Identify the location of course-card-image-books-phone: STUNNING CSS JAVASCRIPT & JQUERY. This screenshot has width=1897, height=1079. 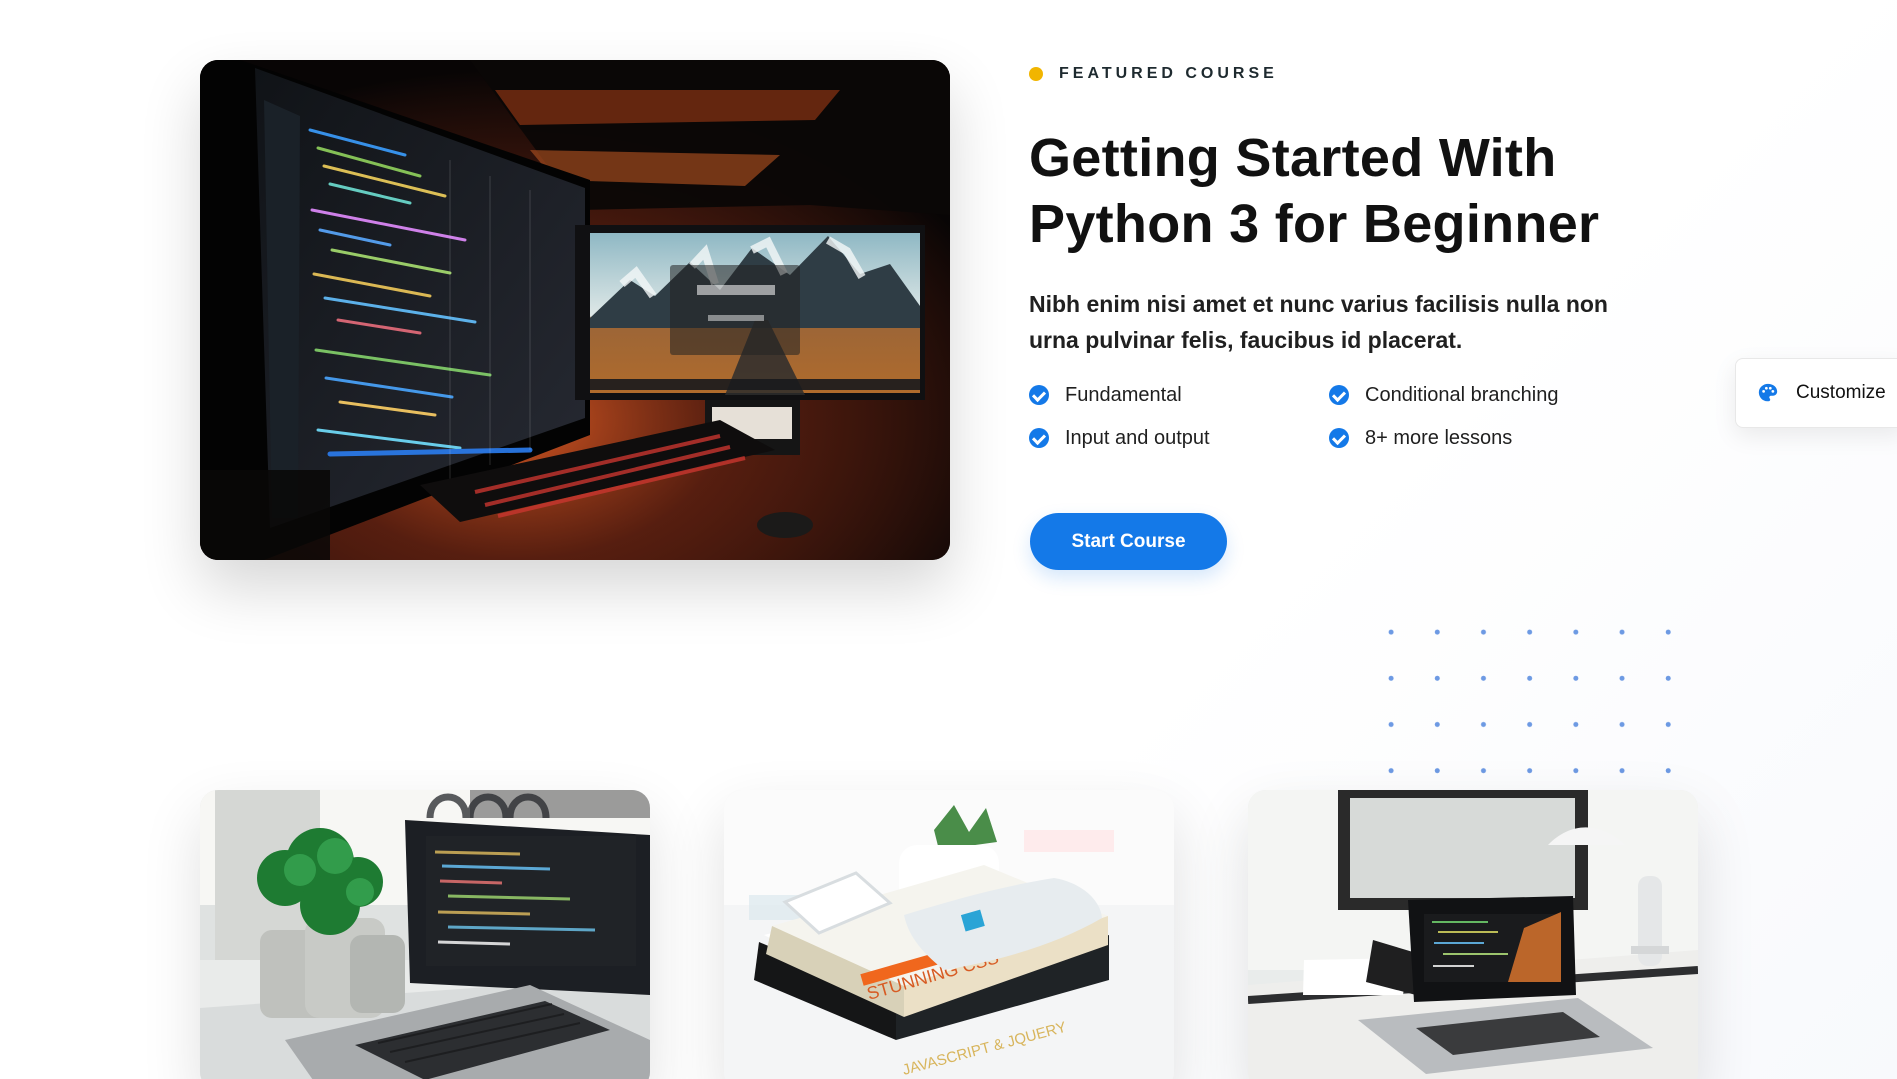
(949, 934).